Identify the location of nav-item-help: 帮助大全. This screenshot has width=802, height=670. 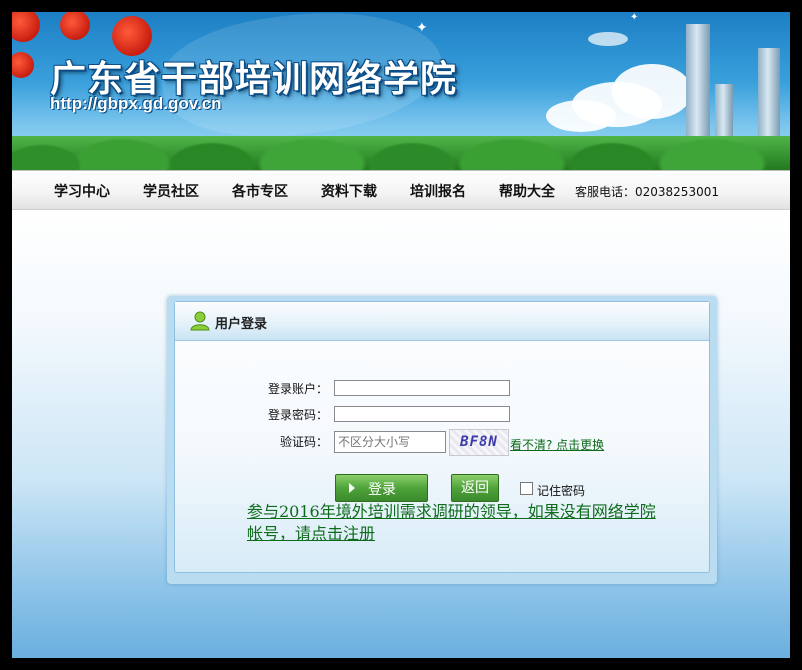
(527, 191).